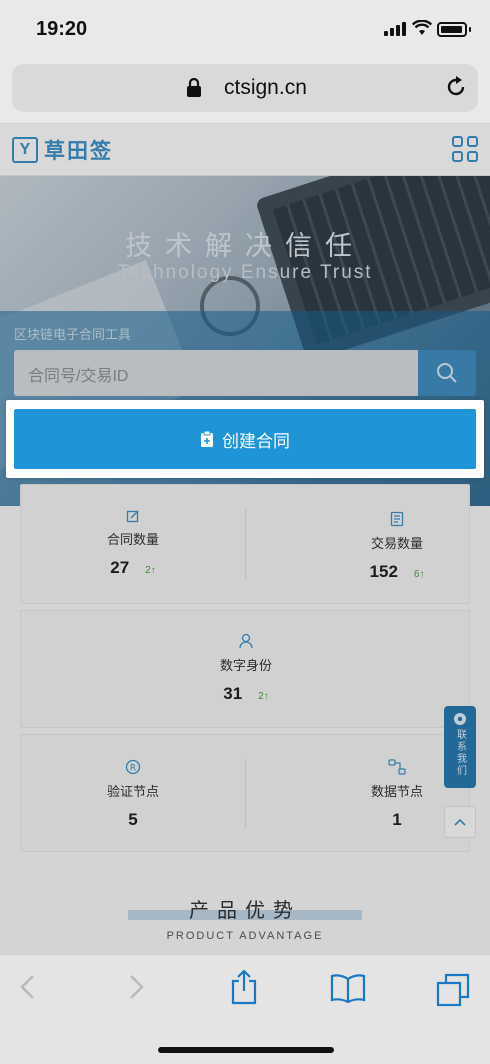  What do you see at coordinates (150, 570) in the screenshot?
I see `stat-contracts-delta: 2↑` at bounding box center [150, 570].